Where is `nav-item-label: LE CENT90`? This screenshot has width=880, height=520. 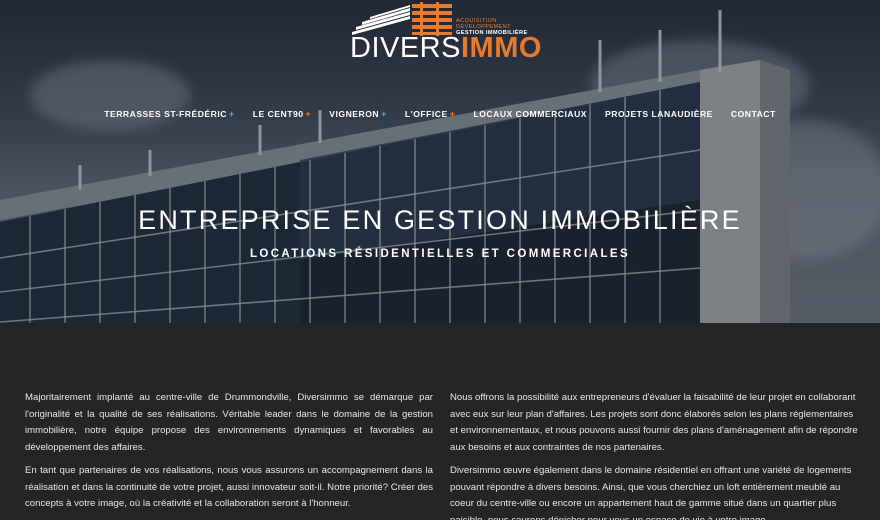 nav-item-label: LE CENT90 is located at coordinates (278, 114).